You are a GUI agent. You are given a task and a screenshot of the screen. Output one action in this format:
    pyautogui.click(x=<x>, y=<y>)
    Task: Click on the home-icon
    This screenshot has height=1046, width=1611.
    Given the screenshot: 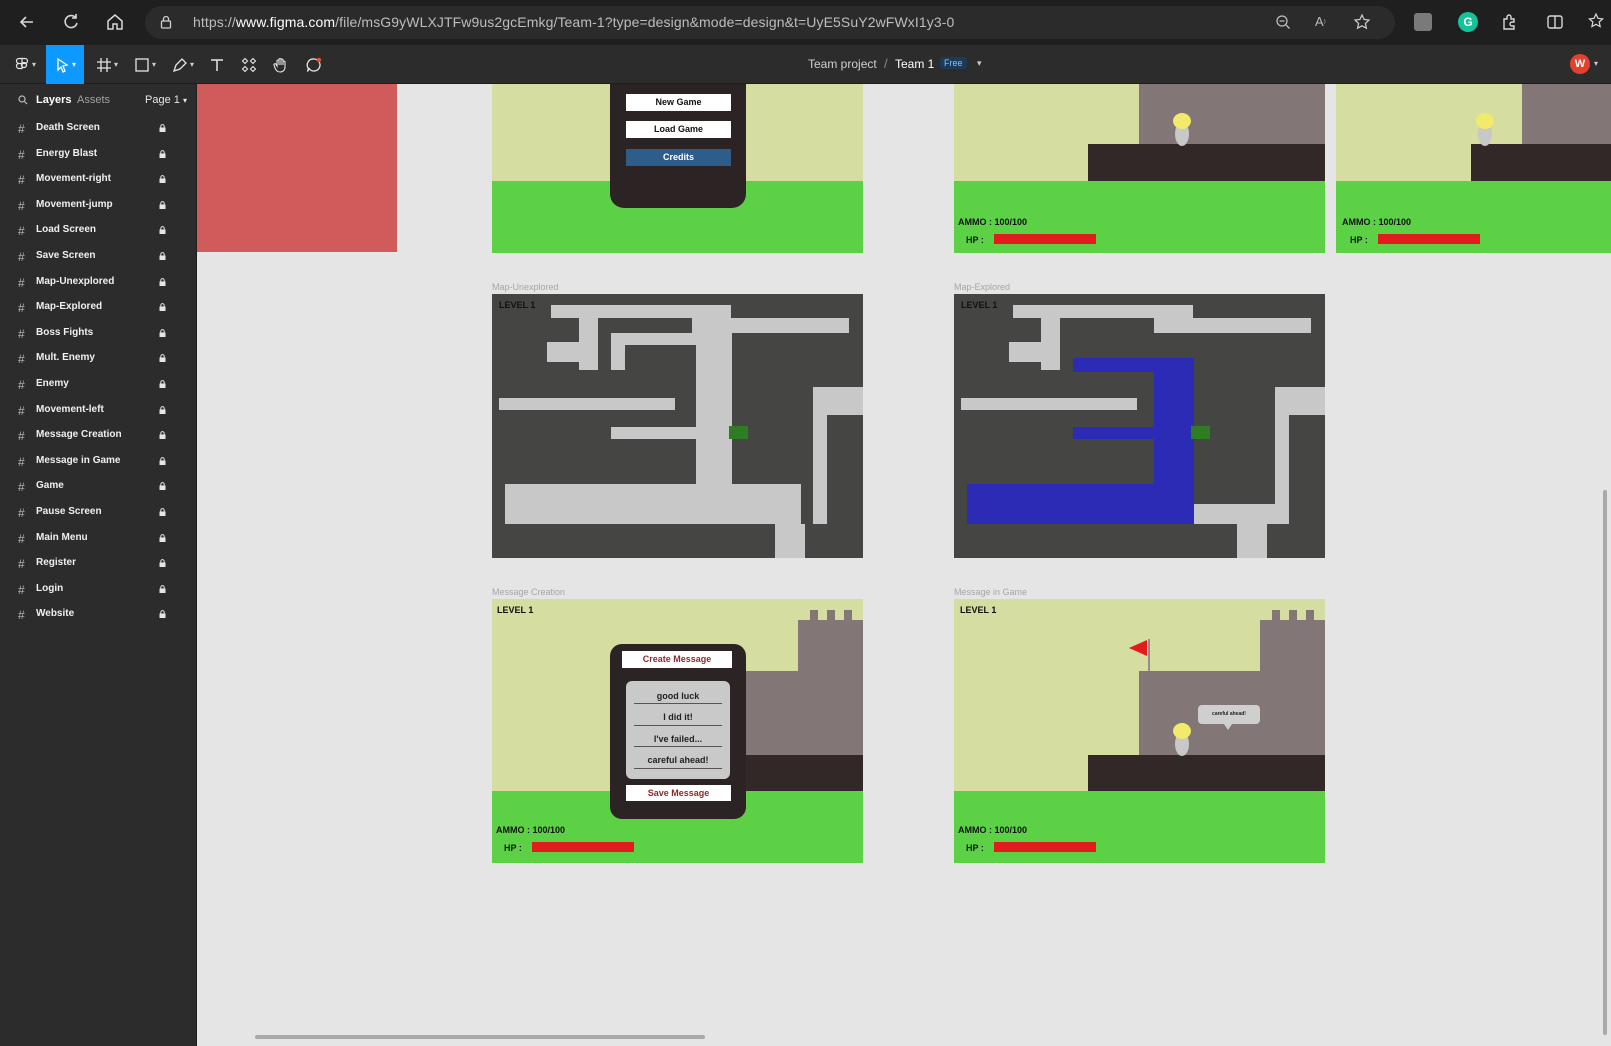 What is the action you would take?
    pyautogui.click(x=115, y=22)
    